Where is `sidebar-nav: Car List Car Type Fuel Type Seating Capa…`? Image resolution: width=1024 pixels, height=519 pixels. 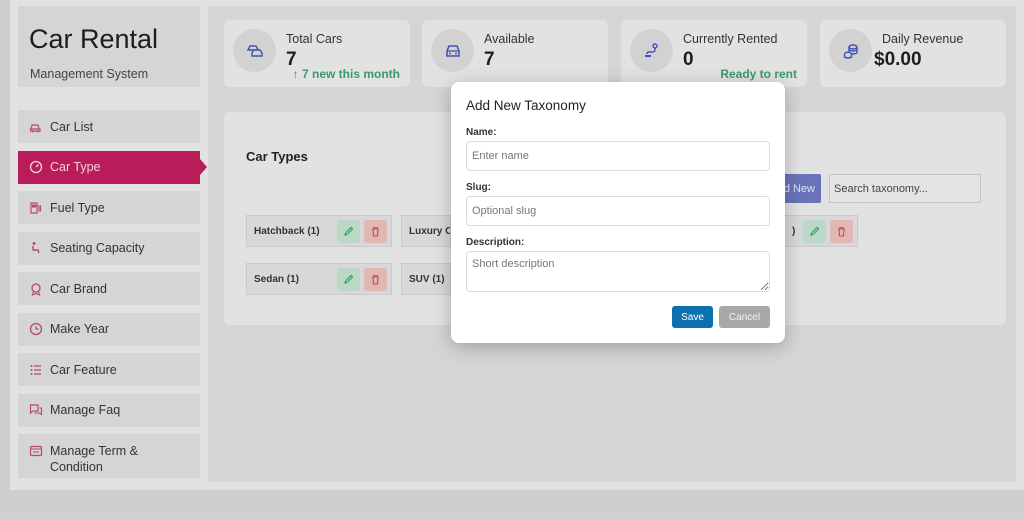 sidebar-nav: Car List Car Type Fuel Type Seating Capa… is located at coordinates (112, 298).